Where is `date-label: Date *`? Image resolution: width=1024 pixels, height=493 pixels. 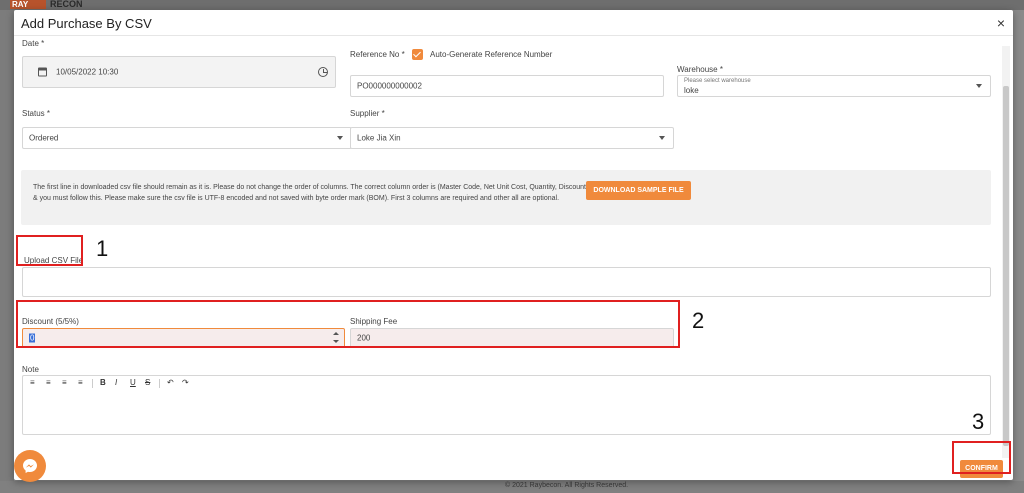
date-label: Date * is located at coordinates (33, 43).